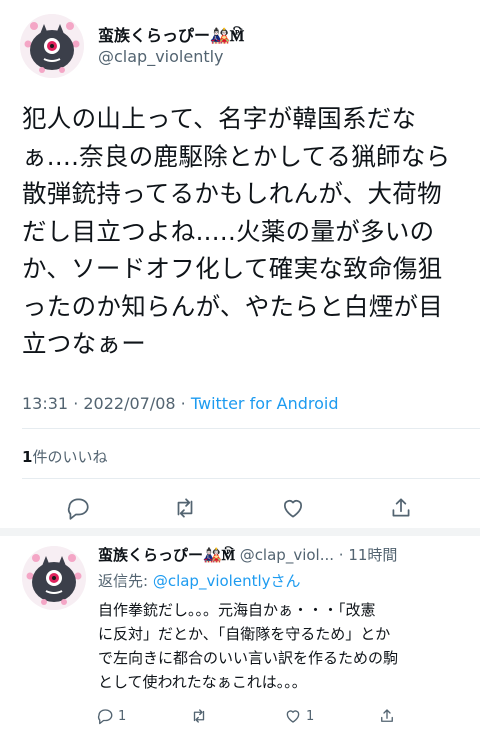 Image resolution: width=480 pixels, height=730 pixels. What do you see at coordinates (122, 716) in the screenshot?
I see `reply-reply-count: 1` at bounding box center [122, 716].